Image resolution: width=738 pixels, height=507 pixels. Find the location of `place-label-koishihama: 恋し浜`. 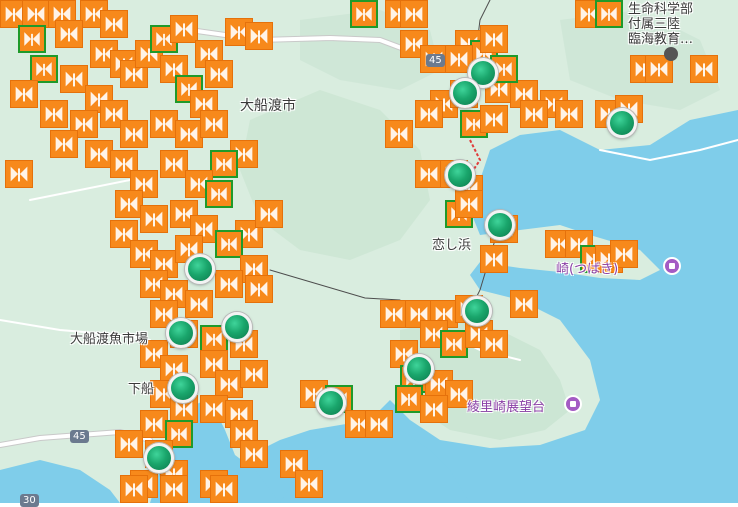

place-label-koishihama: 恋し浜 is located at coordinates (452, 245).